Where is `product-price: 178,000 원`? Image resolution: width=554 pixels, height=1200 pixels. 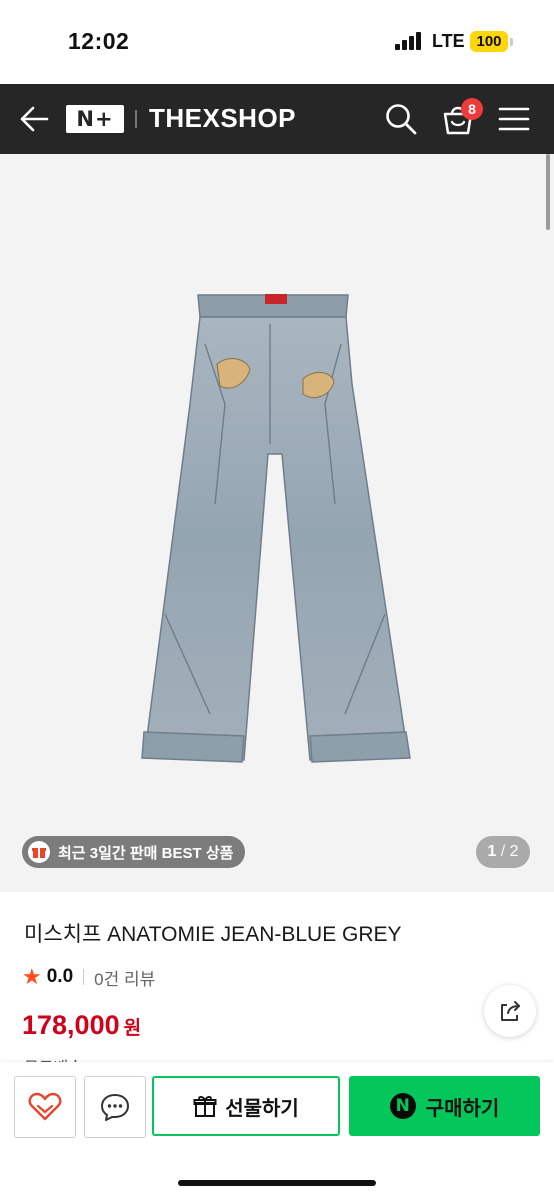
product-price: 178,000 원 is located at coordinates (81, 1025).